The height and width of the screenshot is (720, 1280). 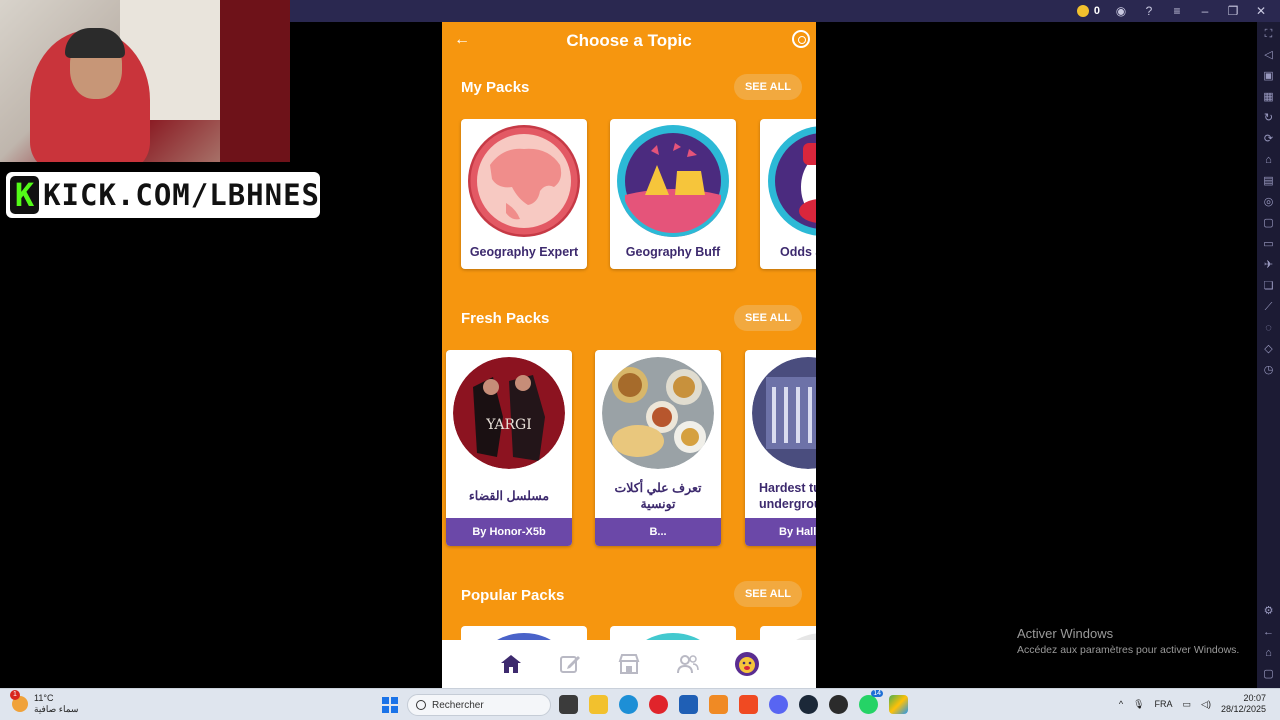 What do you see at coordinates (1121, 704) in the screenshot?
I see `chevron-up-icon: ^` at bounding box center [1121, 704].